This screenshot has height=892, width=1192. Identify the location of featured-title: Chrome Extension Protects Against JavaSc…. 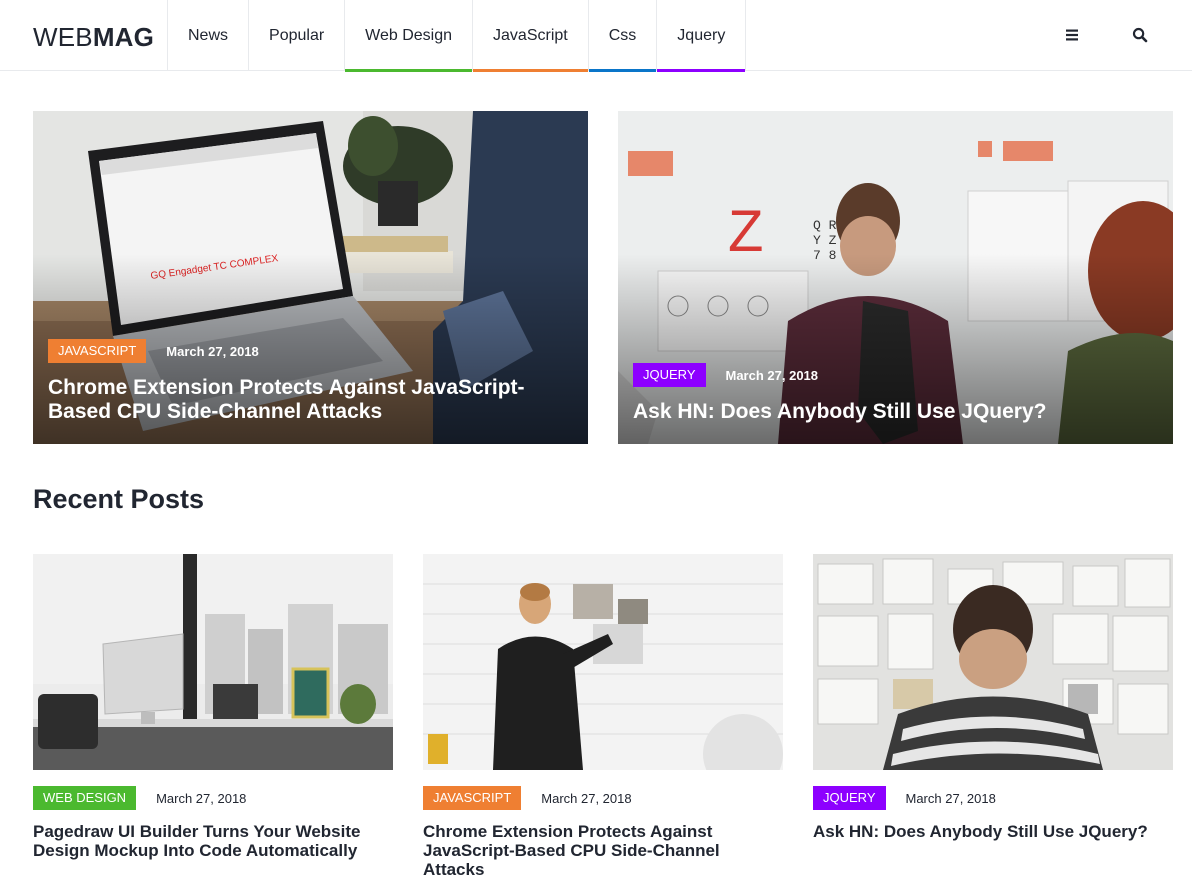
(308, 400).